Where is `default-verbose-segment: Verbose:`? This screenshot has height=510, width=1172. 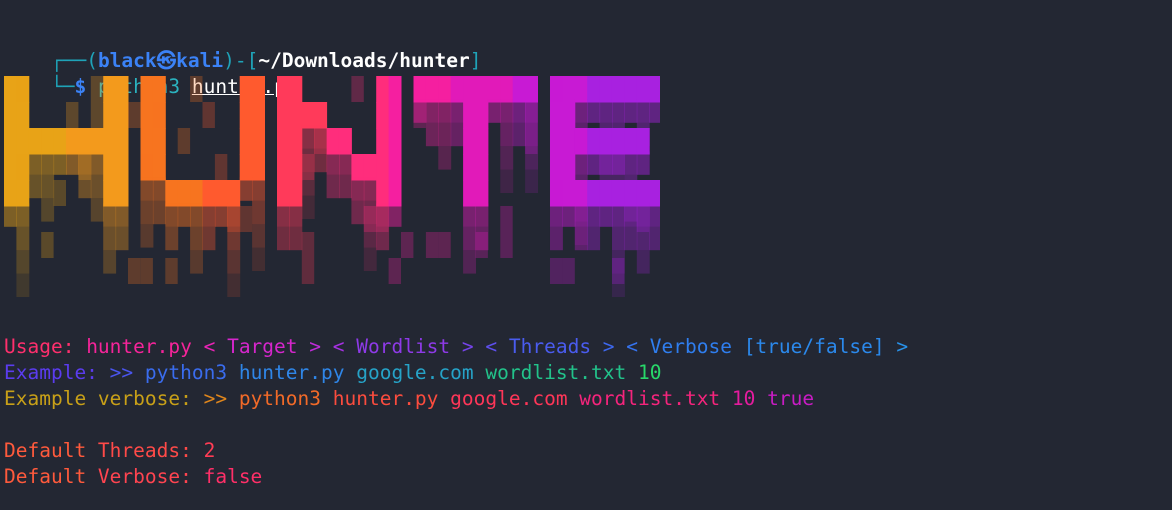
default-verbose-segment: Verbose: is located at coordinates (150, 476).